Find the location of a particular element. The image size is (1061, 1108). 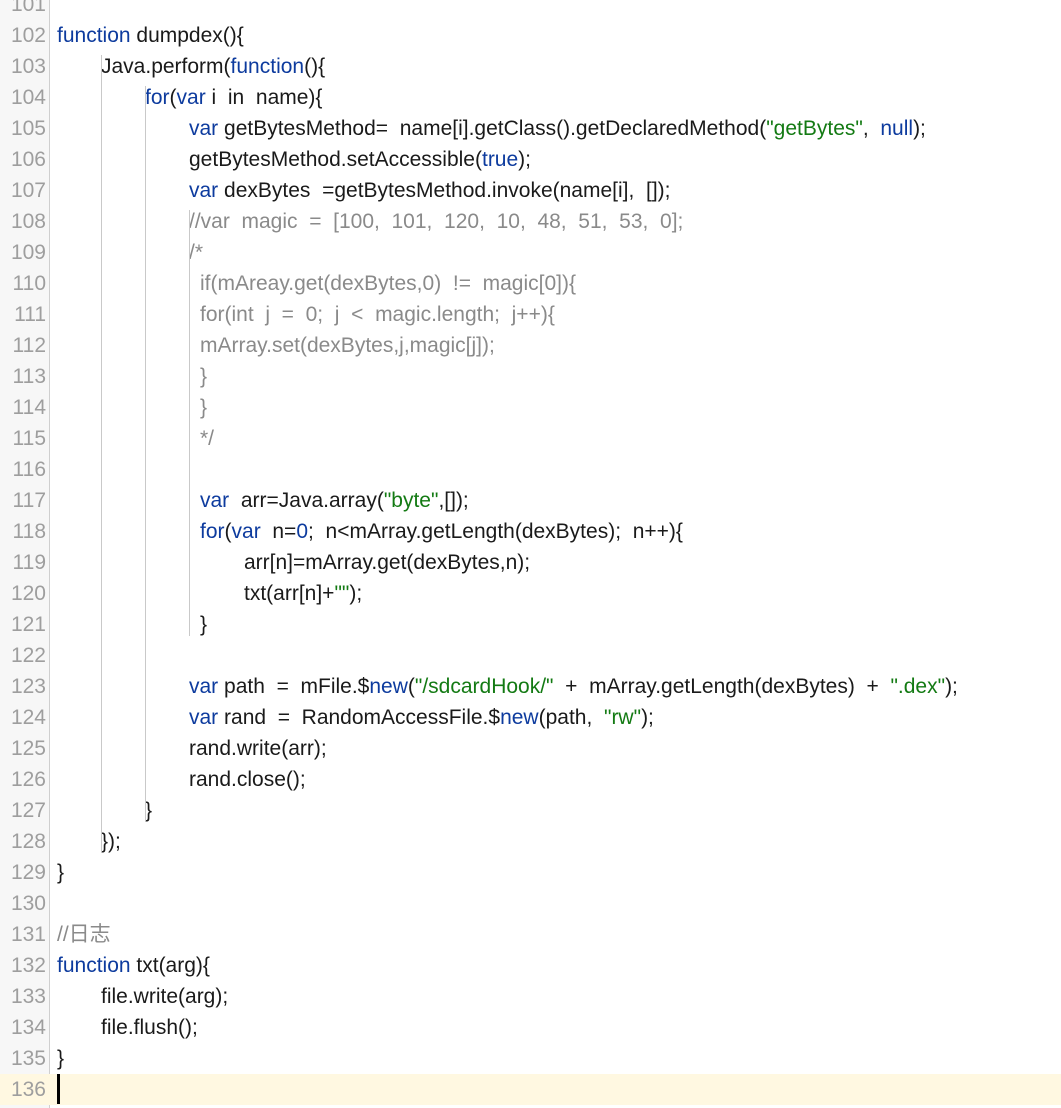

code-line: 134 file.flush(); is located at coordinates (530, 1027).